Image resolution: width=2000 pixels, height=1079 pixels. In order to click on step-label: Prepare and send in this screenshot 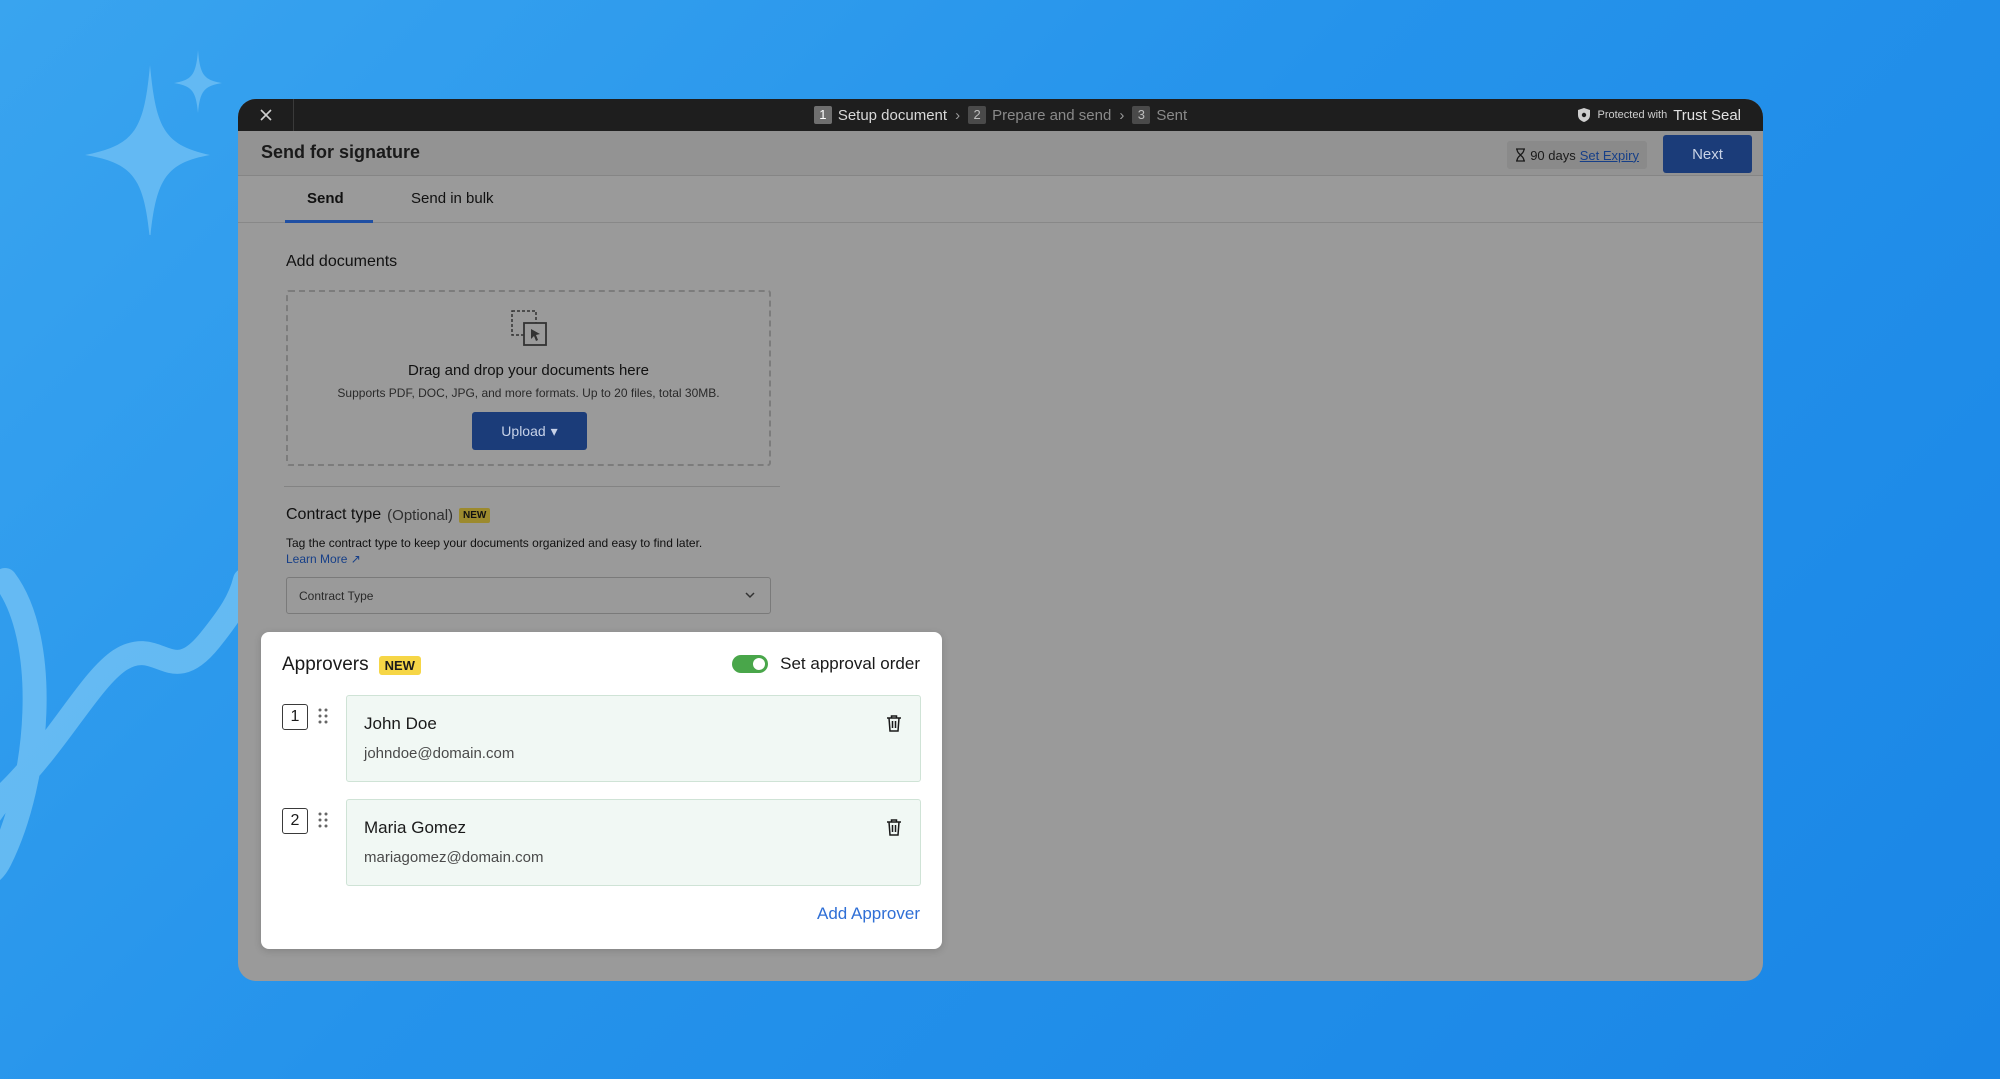, I will do `click(1052, 115)`.